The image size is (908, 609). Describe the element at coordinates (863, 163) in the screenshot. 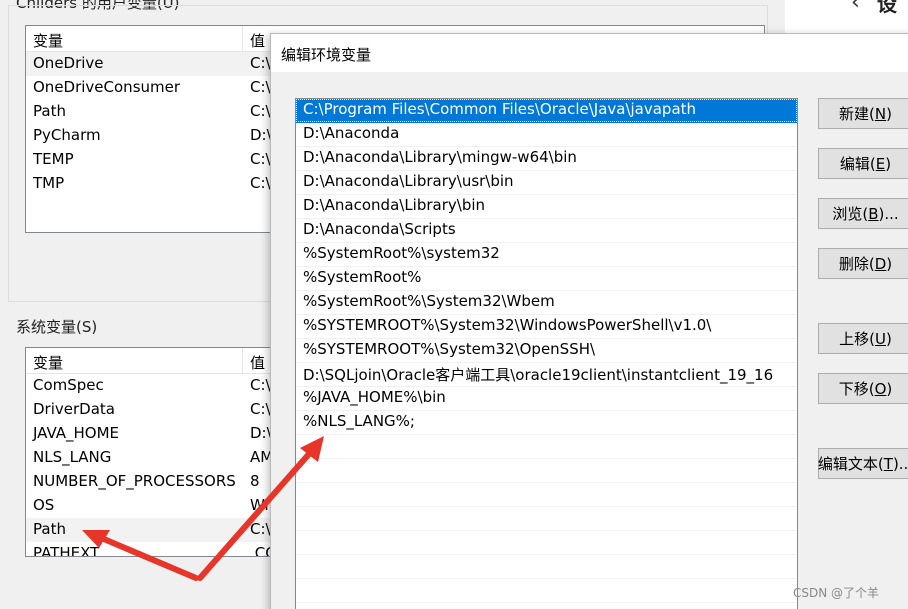

I see `edit-button: 编辑(E)` at that location.